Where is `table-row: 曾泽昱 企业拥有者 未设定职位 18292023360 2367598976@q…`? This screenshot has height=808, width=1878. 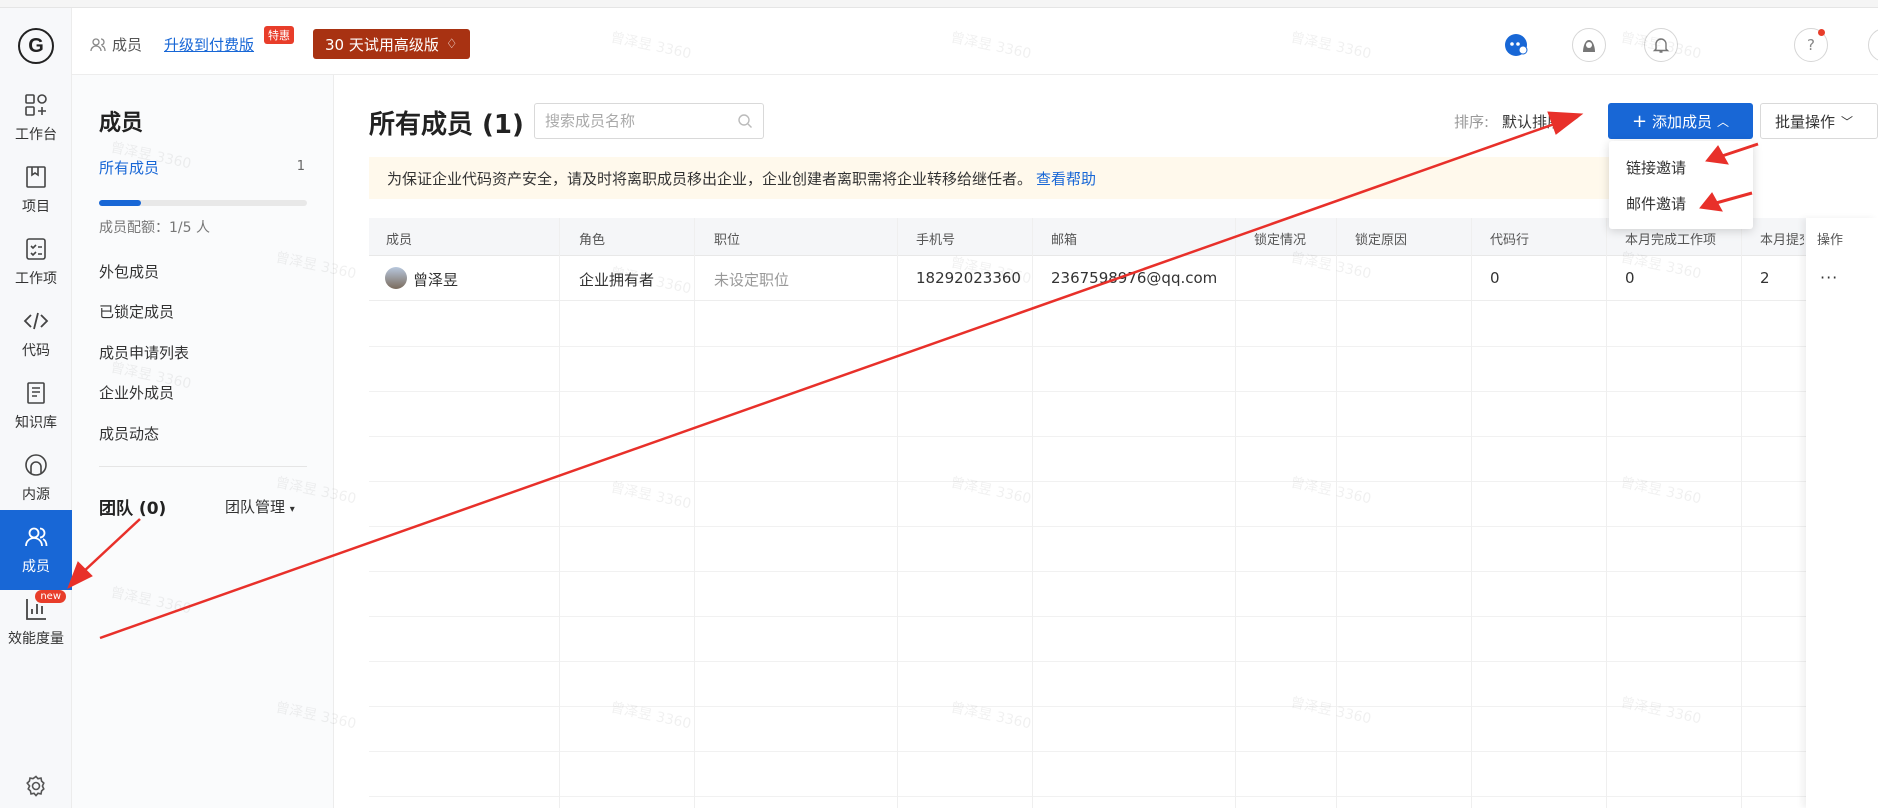 table-row: 曾泽昱 企业拥有者 未设定职位 18292023360 2367598976@q… is located at coordinates (1123, 278).